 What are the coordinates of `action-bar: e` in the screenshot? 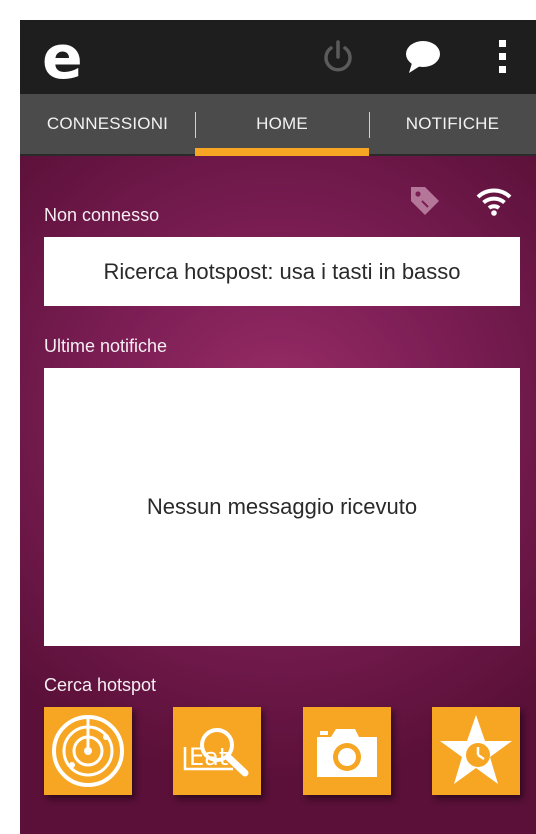 It's located at (278, 57).